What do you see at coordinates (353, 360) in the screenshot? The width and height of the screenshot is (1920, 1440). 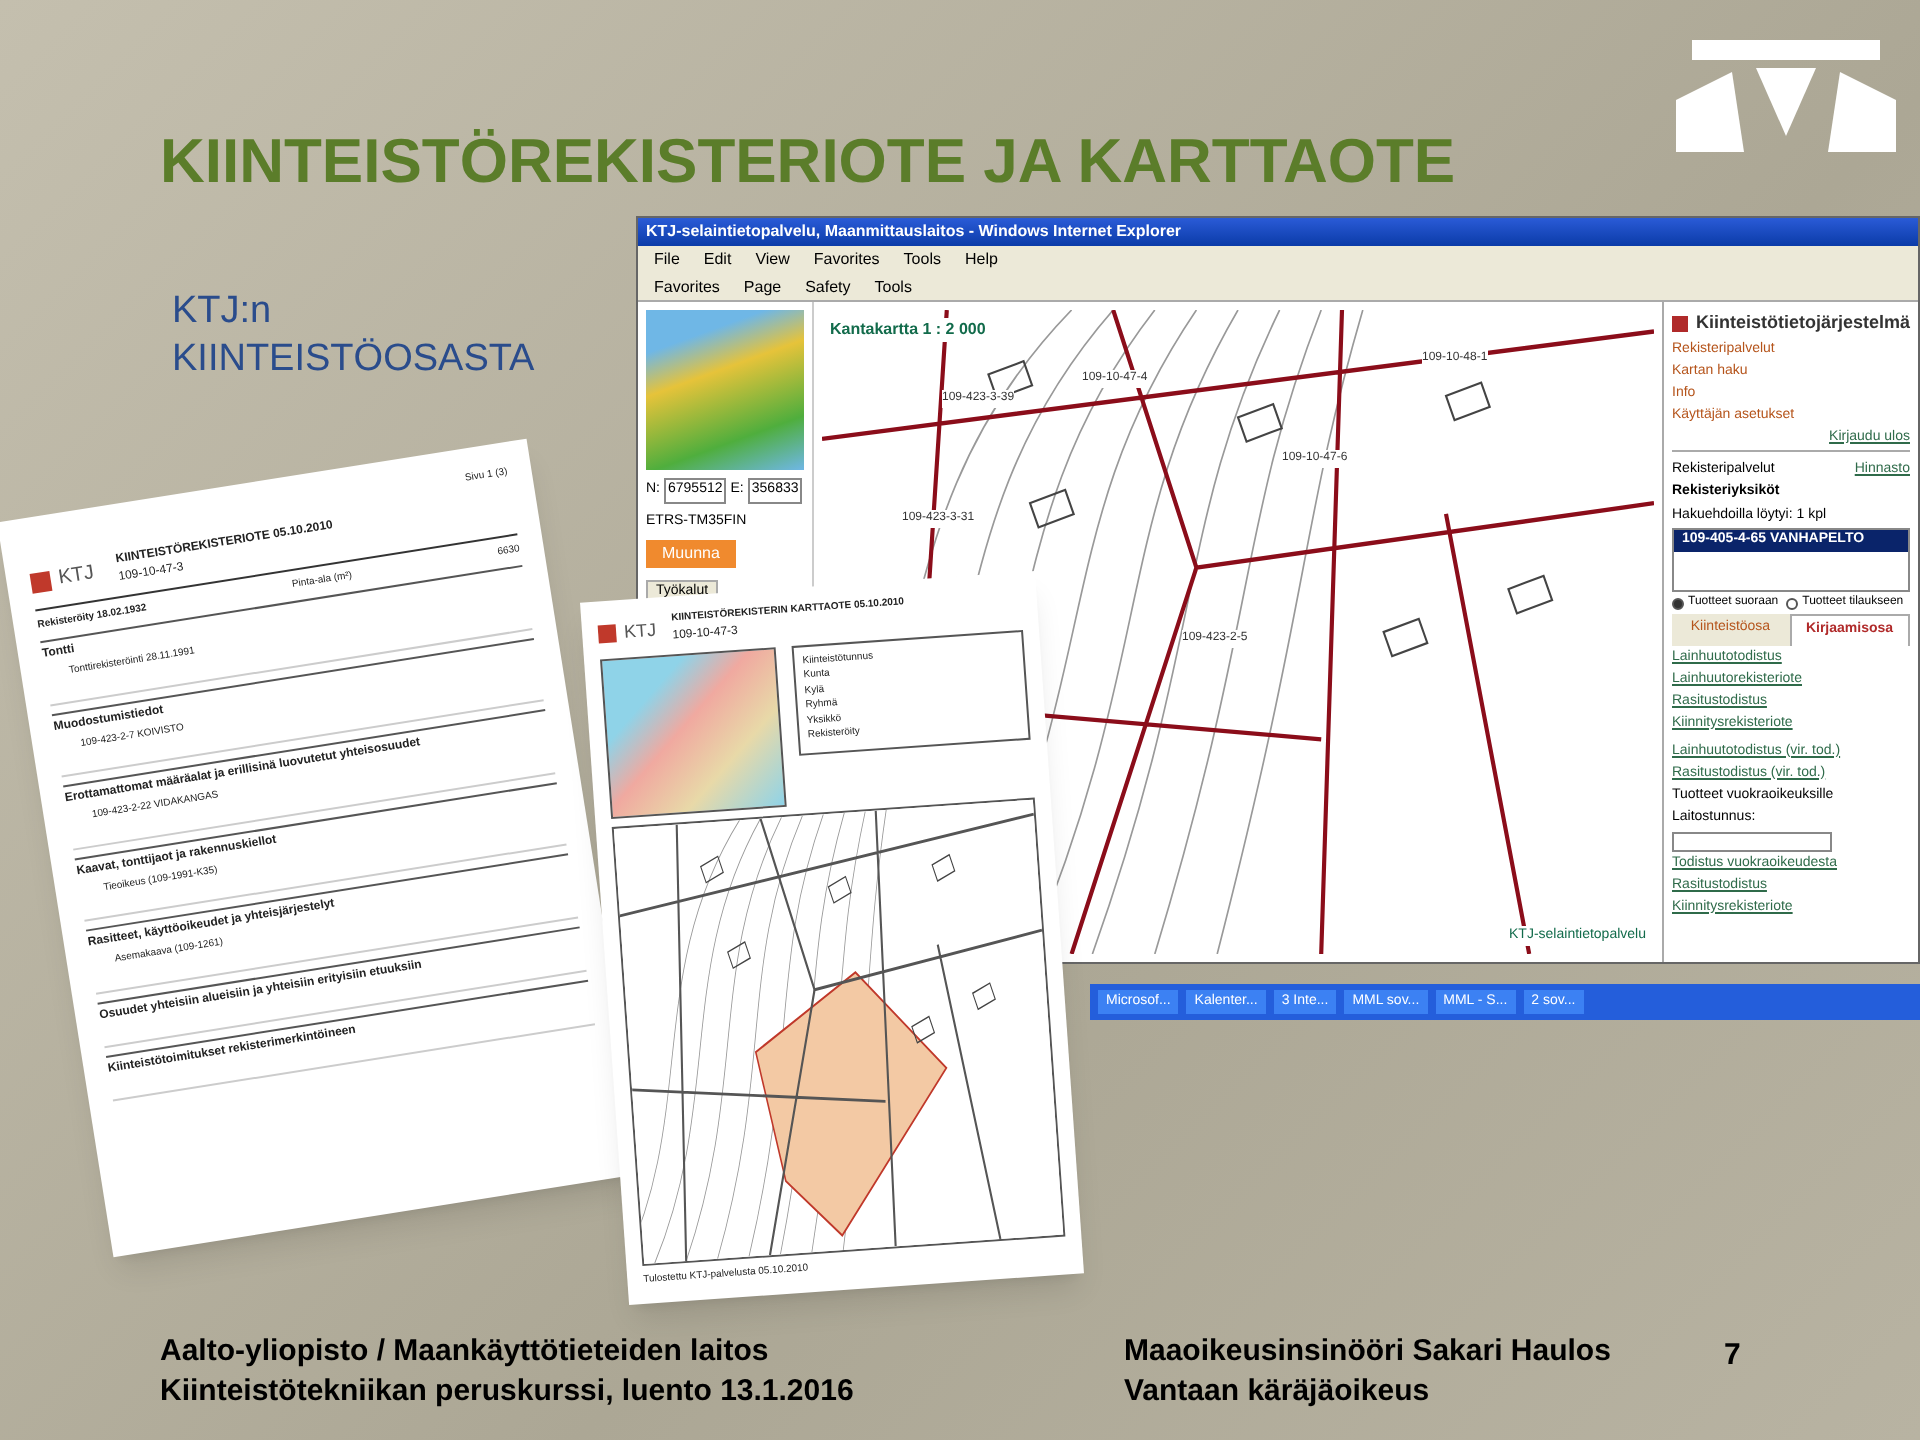 I see `subtitle-line: KIINTEISTÖOSASTA` at bounding box center [353, 360].